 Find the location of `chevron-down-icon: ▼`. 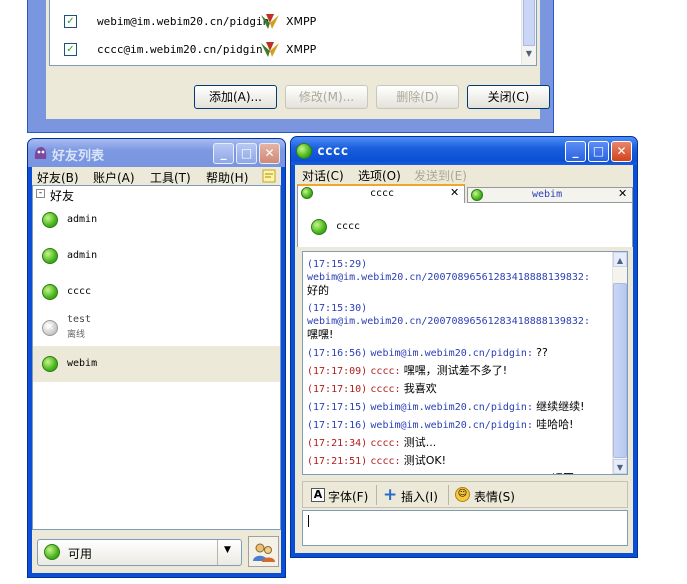

chevron-down-icon: ▼ is located at coordinates (227, 550).